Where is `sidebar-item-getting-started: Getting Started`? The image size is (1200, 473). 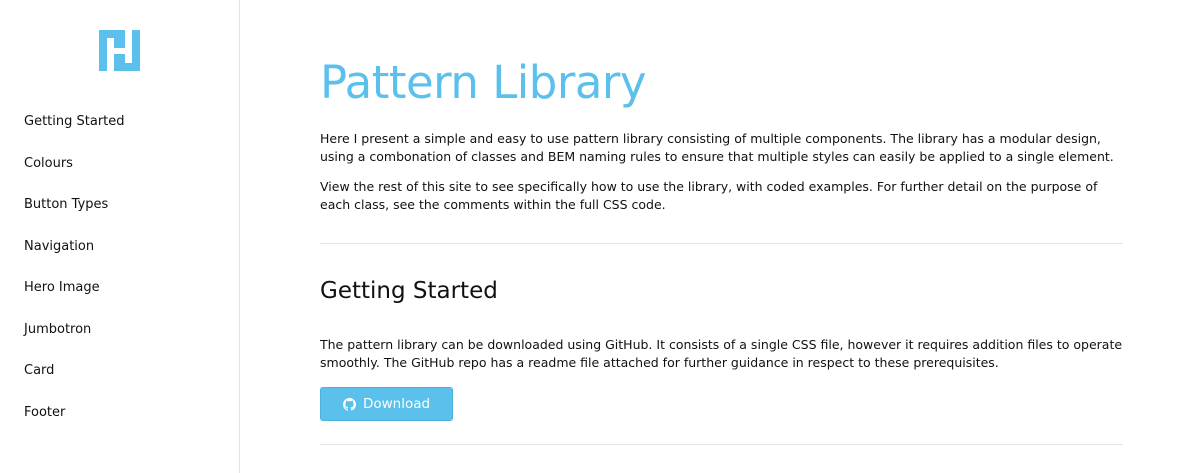 sidebar-item-getting-started: Getting Started is located at coordinates (74, 134).